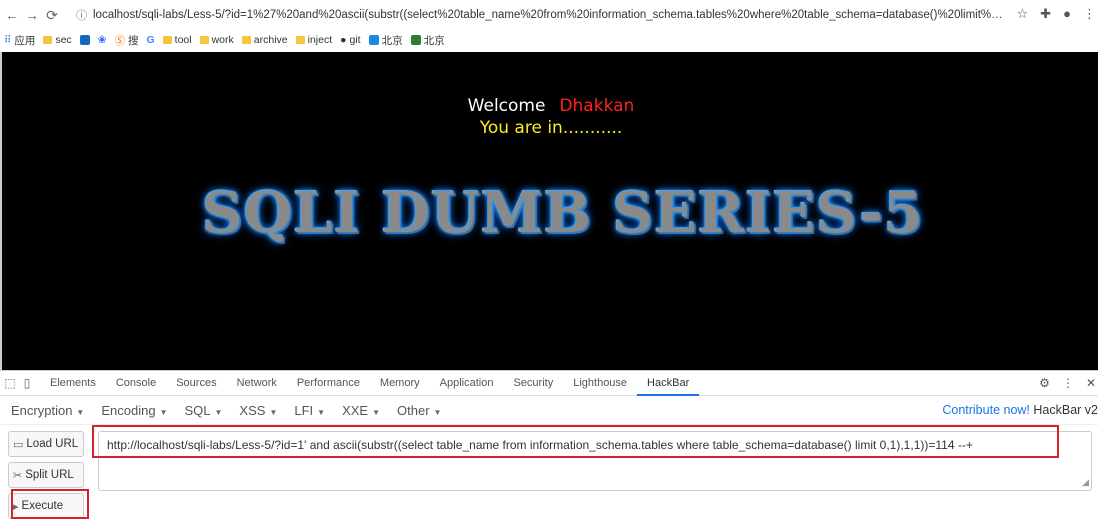 This screenshot has height=519, width=1098. I want to click on google-icon: G, so click(150, 40).